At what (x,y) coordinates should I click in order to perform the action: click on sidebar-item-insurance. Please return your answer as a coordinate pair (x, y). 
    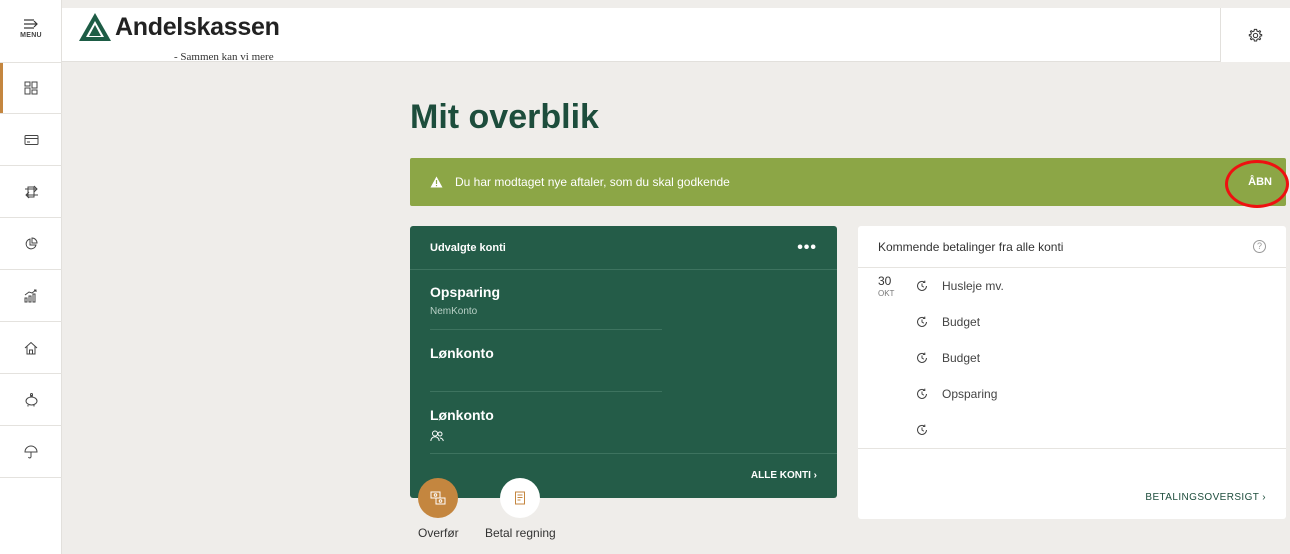
    Looking at the image, I should click on (31, 452).